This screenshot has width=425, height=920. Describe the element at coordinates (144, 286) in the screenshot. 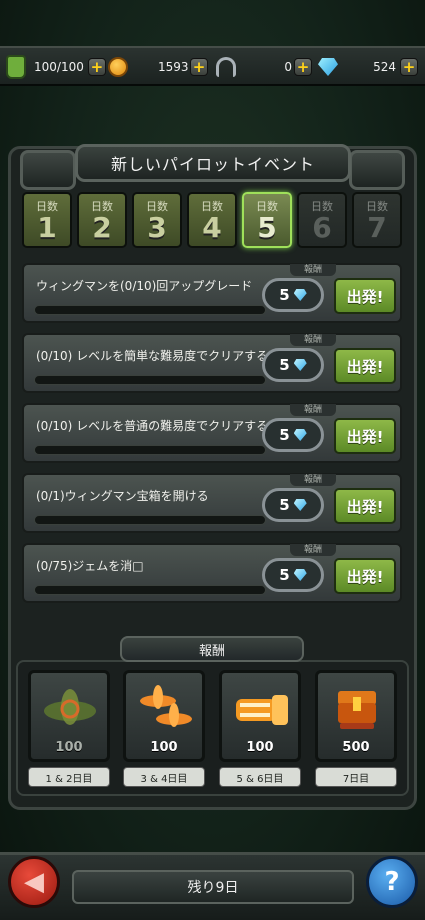

I see `quest-text: ウィングマンを(0/10)回アップグレード` at that location.